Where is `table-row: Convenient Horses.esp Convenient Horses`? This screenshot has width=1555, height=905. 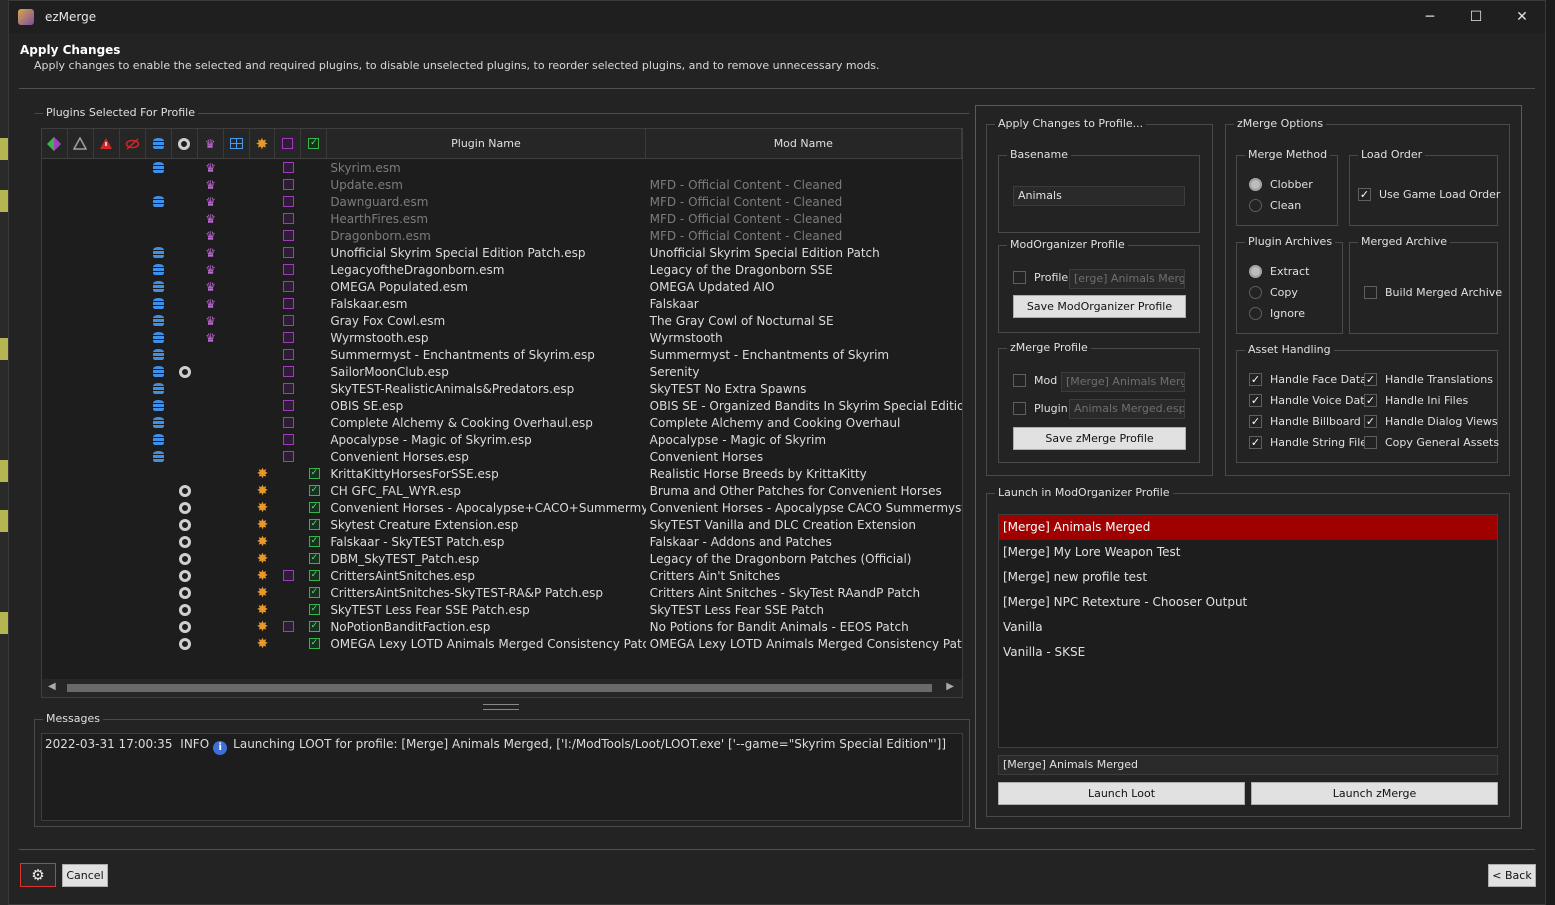
table-row: Convenient Horses.esp Convenient Horses is located at coordinates (502, 456).